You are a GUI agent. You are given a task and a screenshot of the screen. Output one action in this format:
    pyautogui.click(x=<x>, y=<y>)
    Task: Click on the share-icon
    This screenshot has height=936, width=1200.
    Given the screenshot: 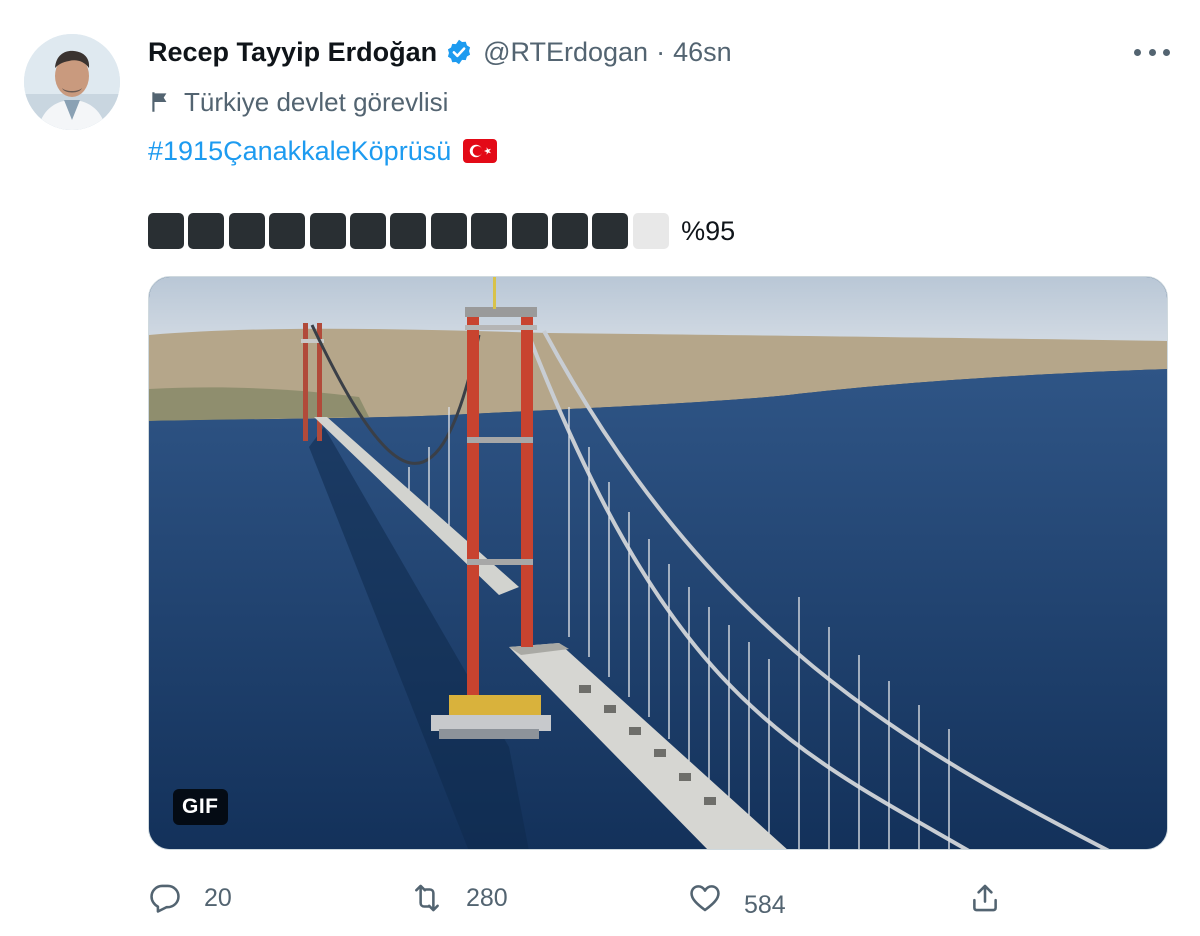 What is the action you would take?
    pyautogui.click(x=985, y=898)
    